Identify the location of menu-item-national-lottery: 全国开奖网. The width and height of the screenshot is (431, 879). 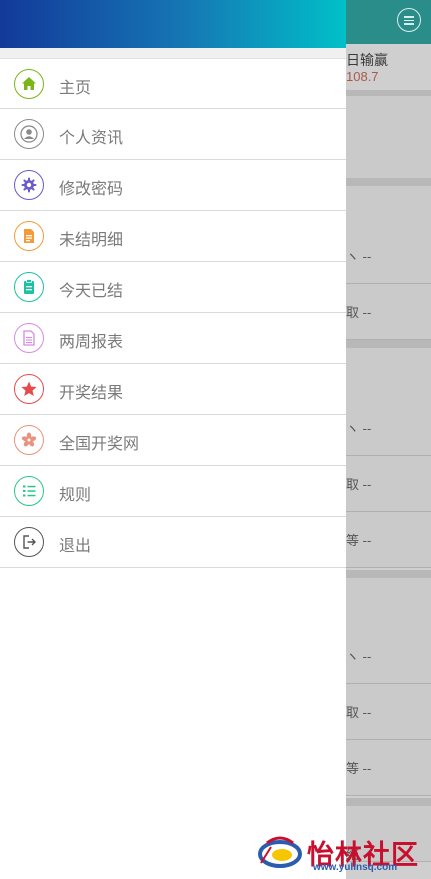
(173, 440).